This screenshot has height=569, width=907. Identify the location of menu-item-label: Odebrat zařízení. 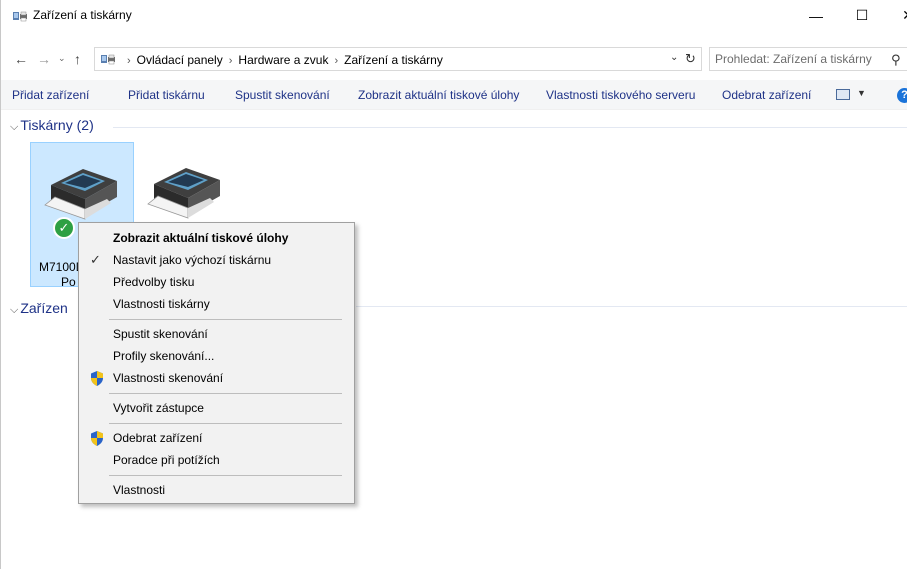
(158, 438).